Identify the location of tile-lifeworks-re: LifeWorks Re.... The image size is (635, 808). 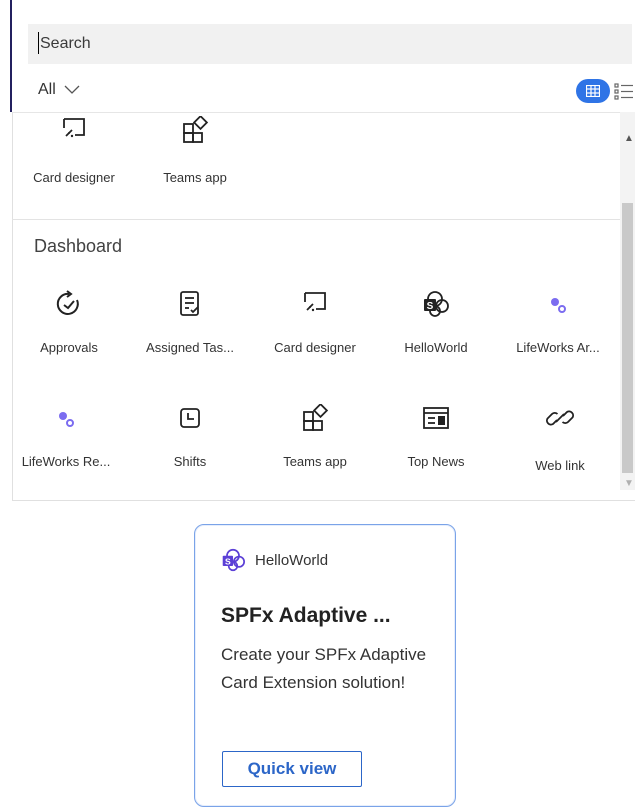
(66, 436).